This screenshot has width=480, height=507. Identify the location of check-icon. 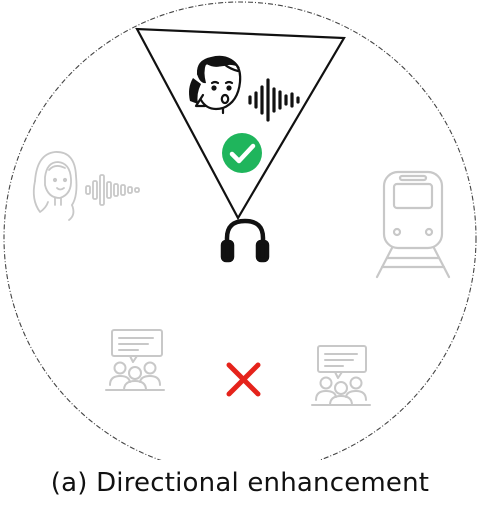
(242, 153).